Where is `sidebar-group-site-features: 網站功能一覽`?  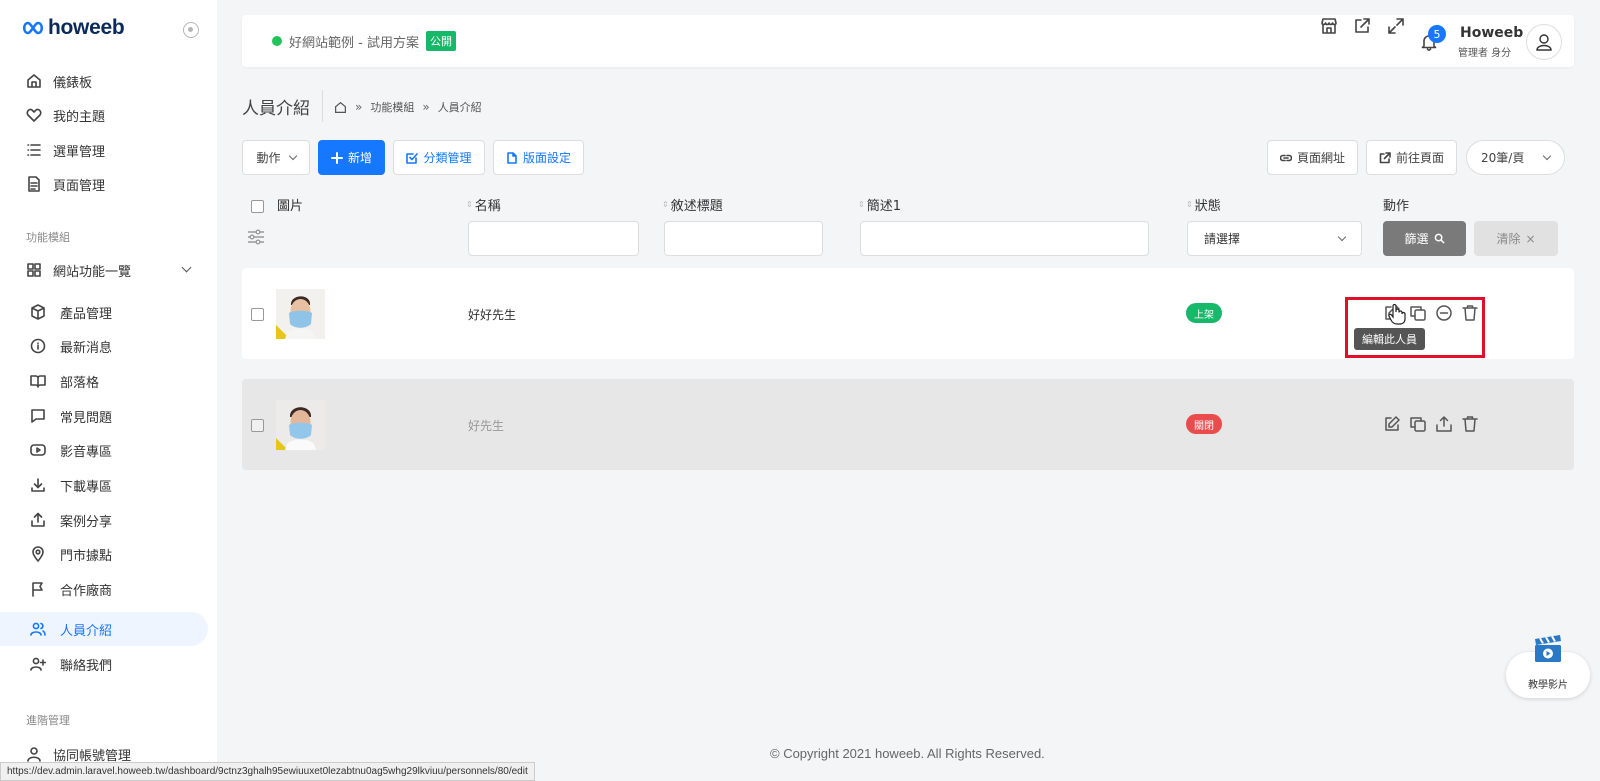 sidebar-group-site-features: 網站功能一覽 is located at coordinates (104, 270).